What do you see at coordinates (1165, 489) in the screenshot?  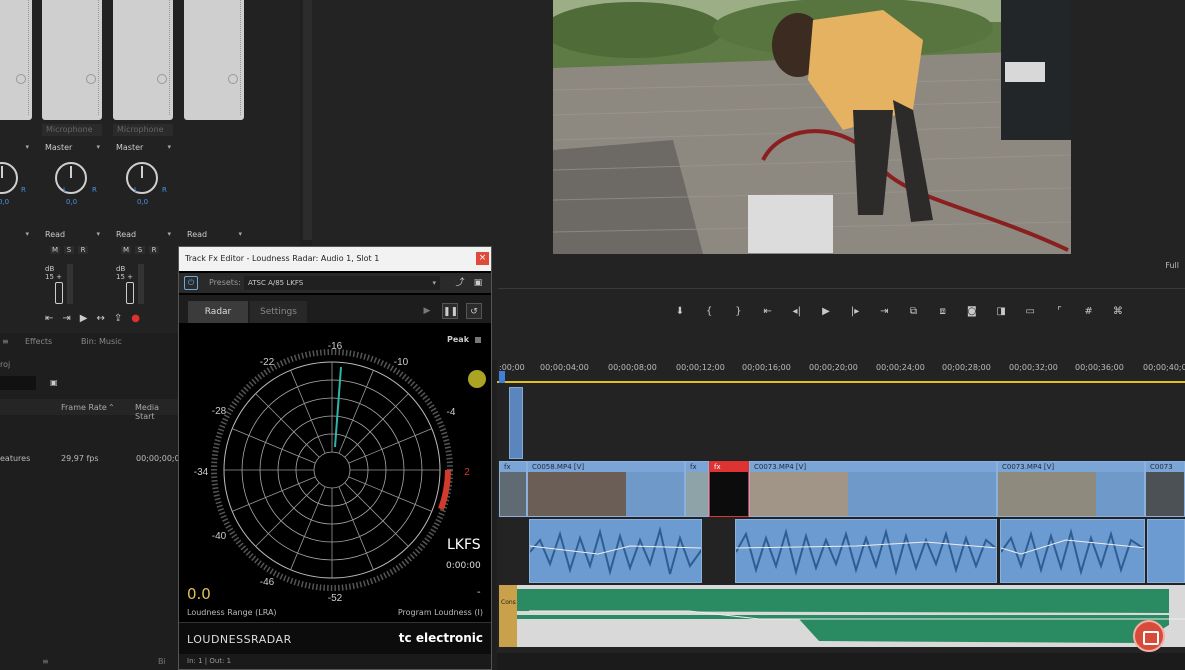 I see `video-clip: C0073` at bounding box center [1165, 489].